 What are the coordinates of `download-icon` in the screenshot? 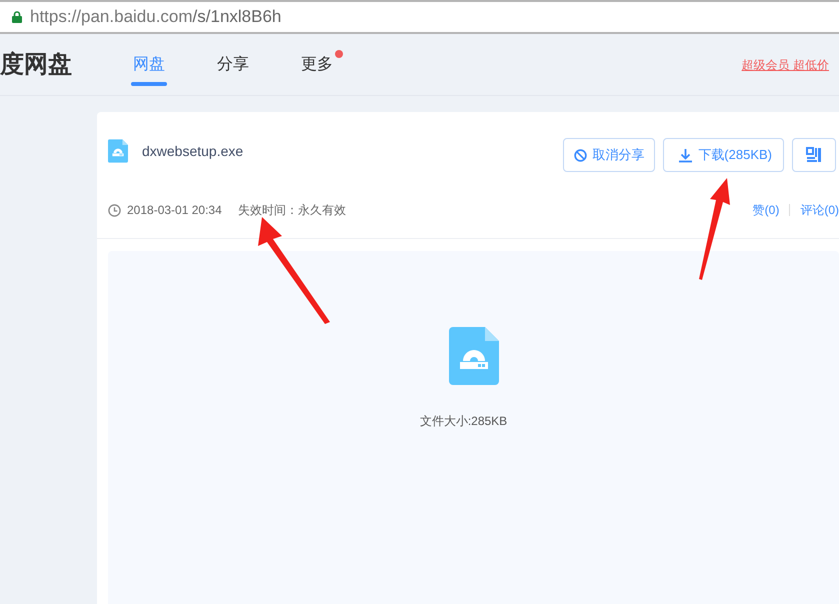 It's located at (686, 155).